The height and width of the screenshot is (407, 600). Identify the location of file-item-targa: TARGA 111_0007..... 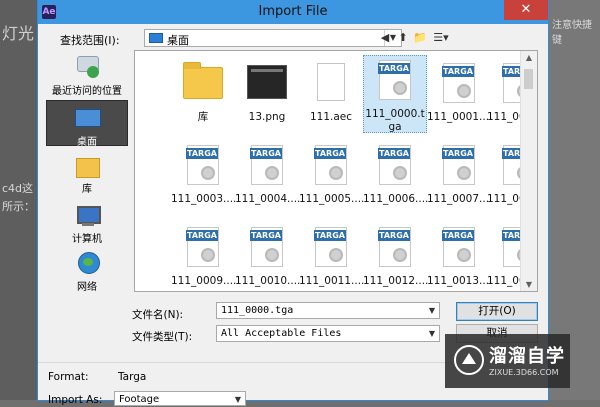
(460, 180).